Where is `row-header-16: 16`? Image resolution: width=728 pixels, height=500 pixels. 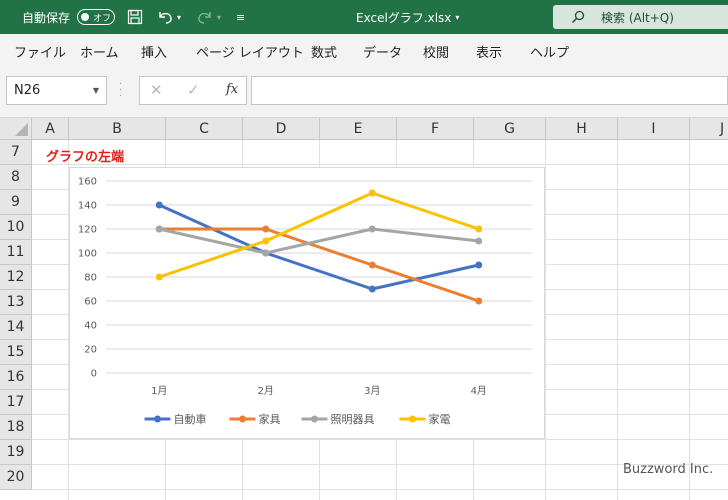
row-header-16: 16 is located at coordinates (16, 377).